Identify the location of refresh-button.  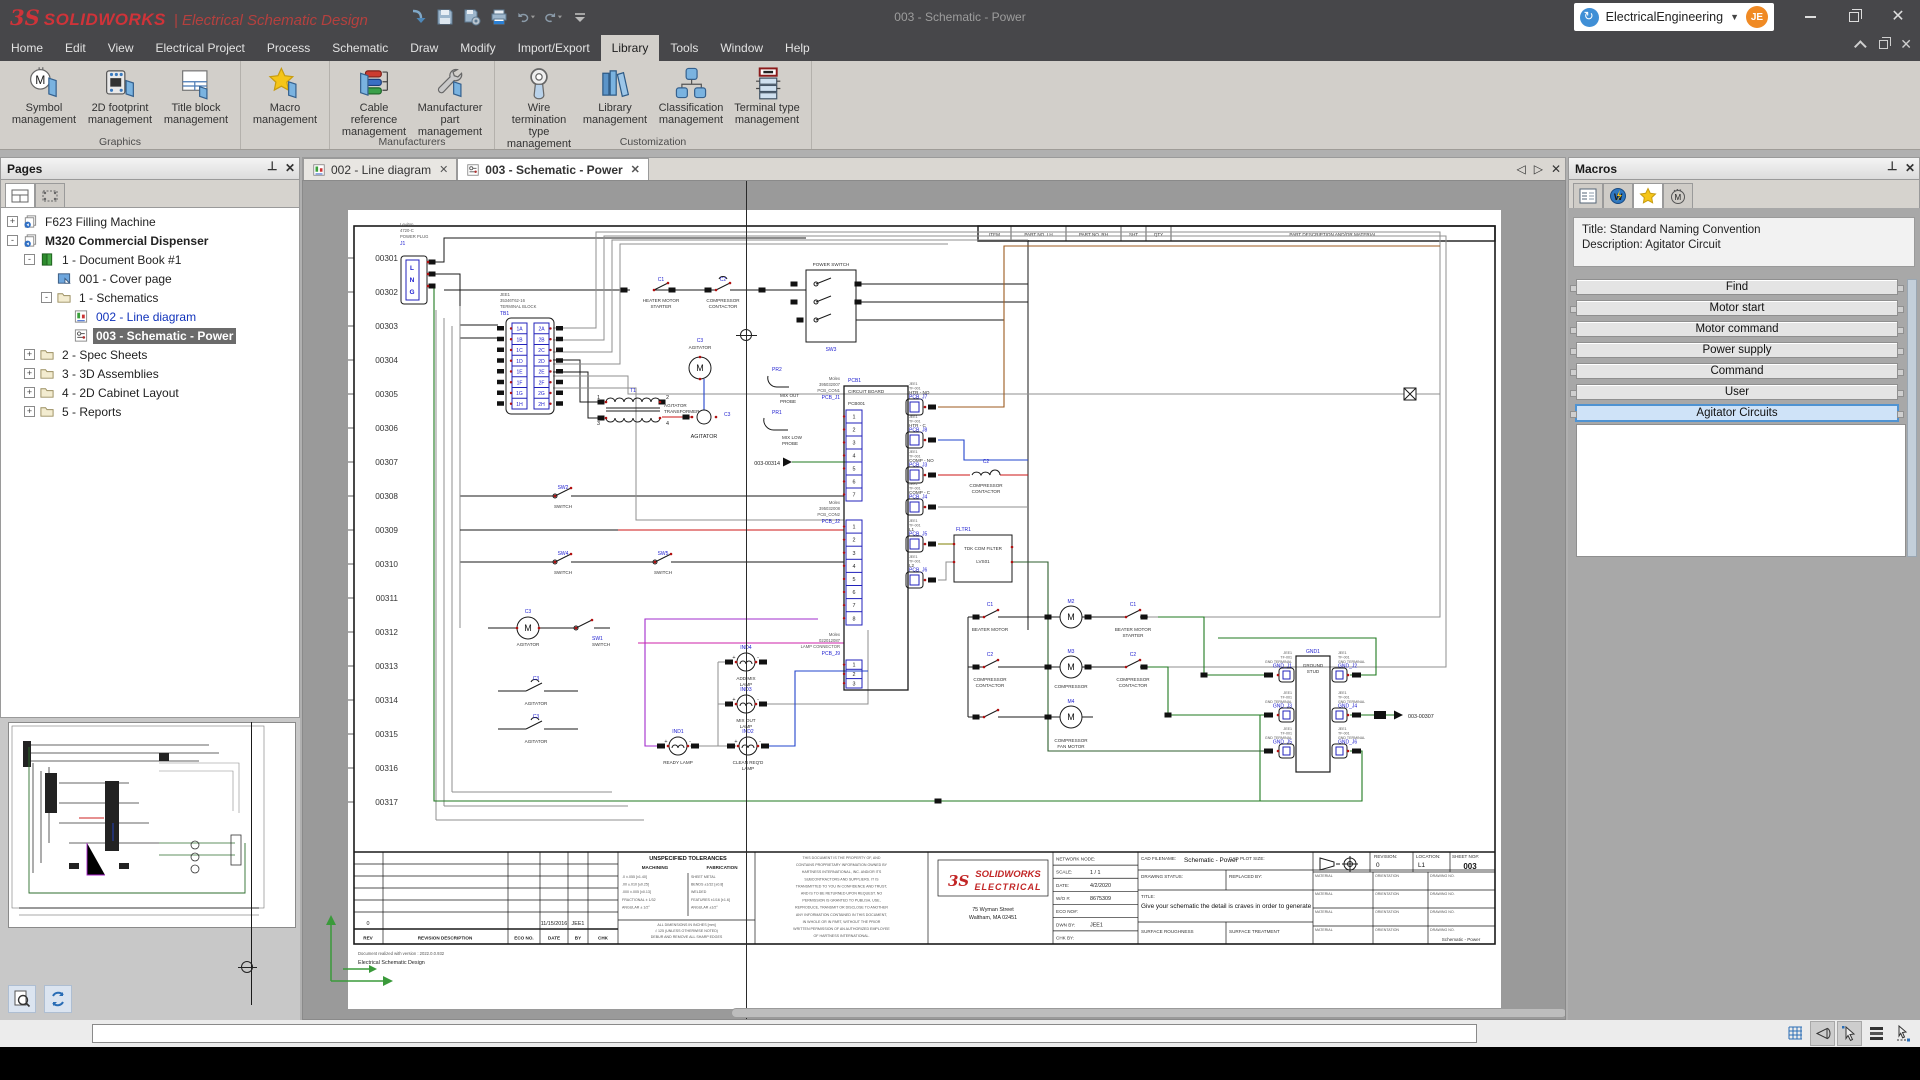
(58, 999).